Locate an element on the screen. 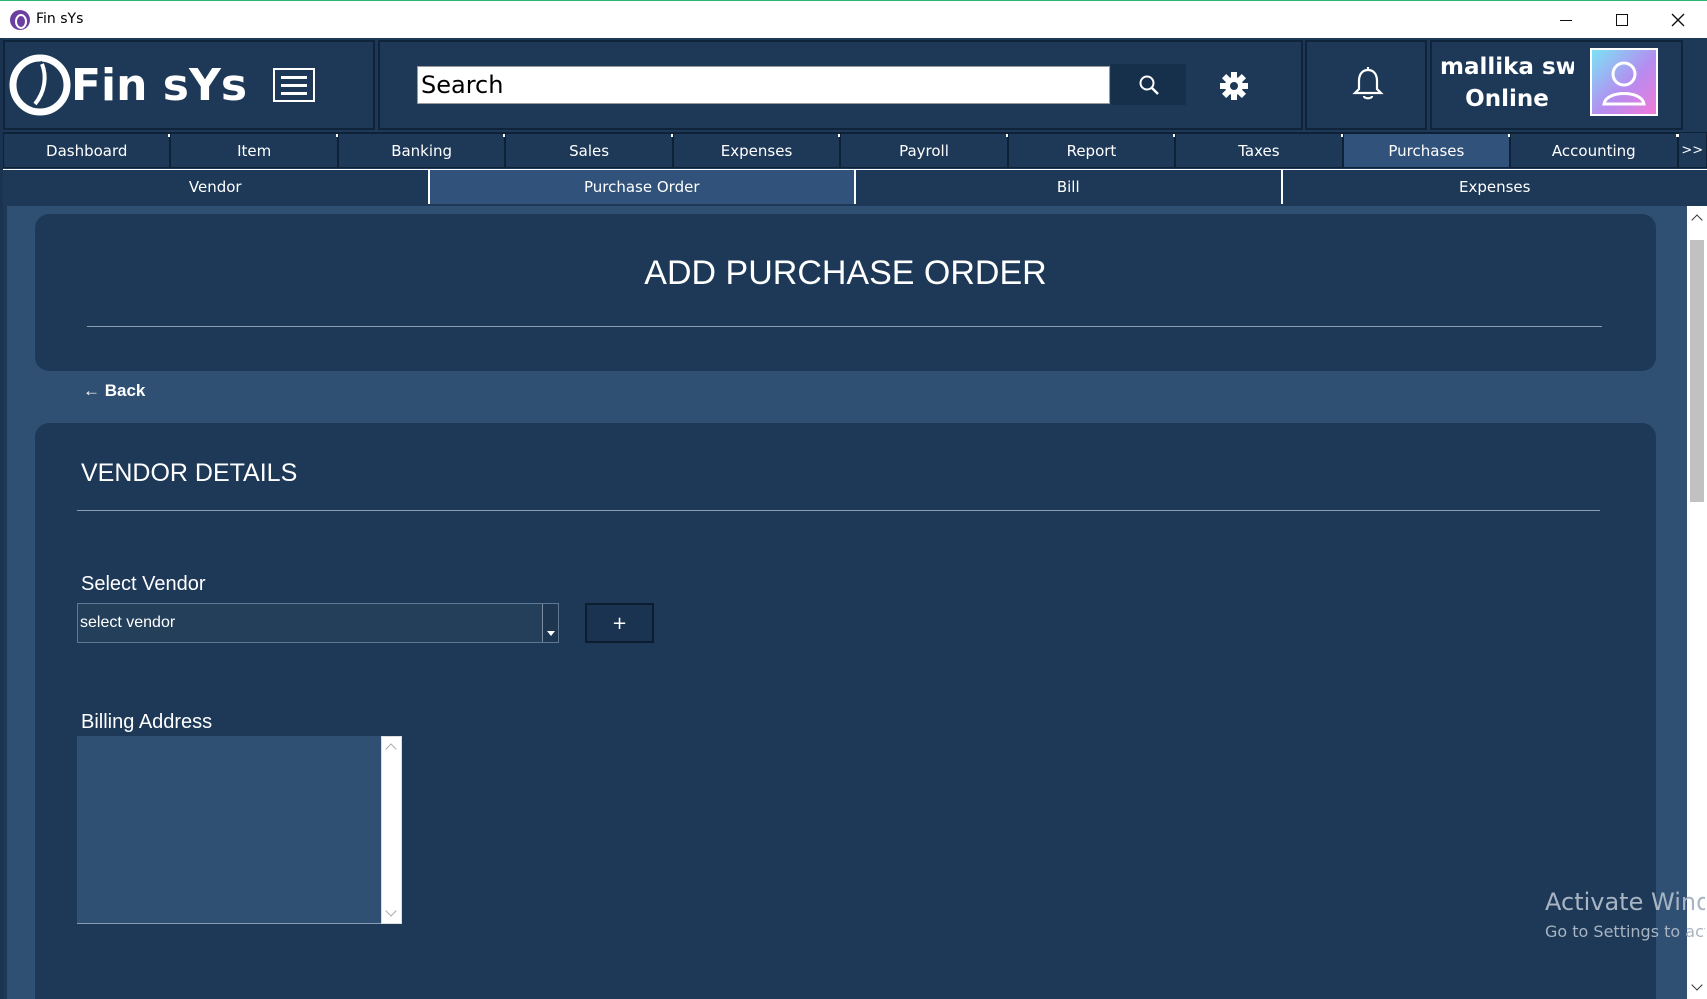 The image size is (1707, 999). minimize-button is located at coordinates (1566, 20).